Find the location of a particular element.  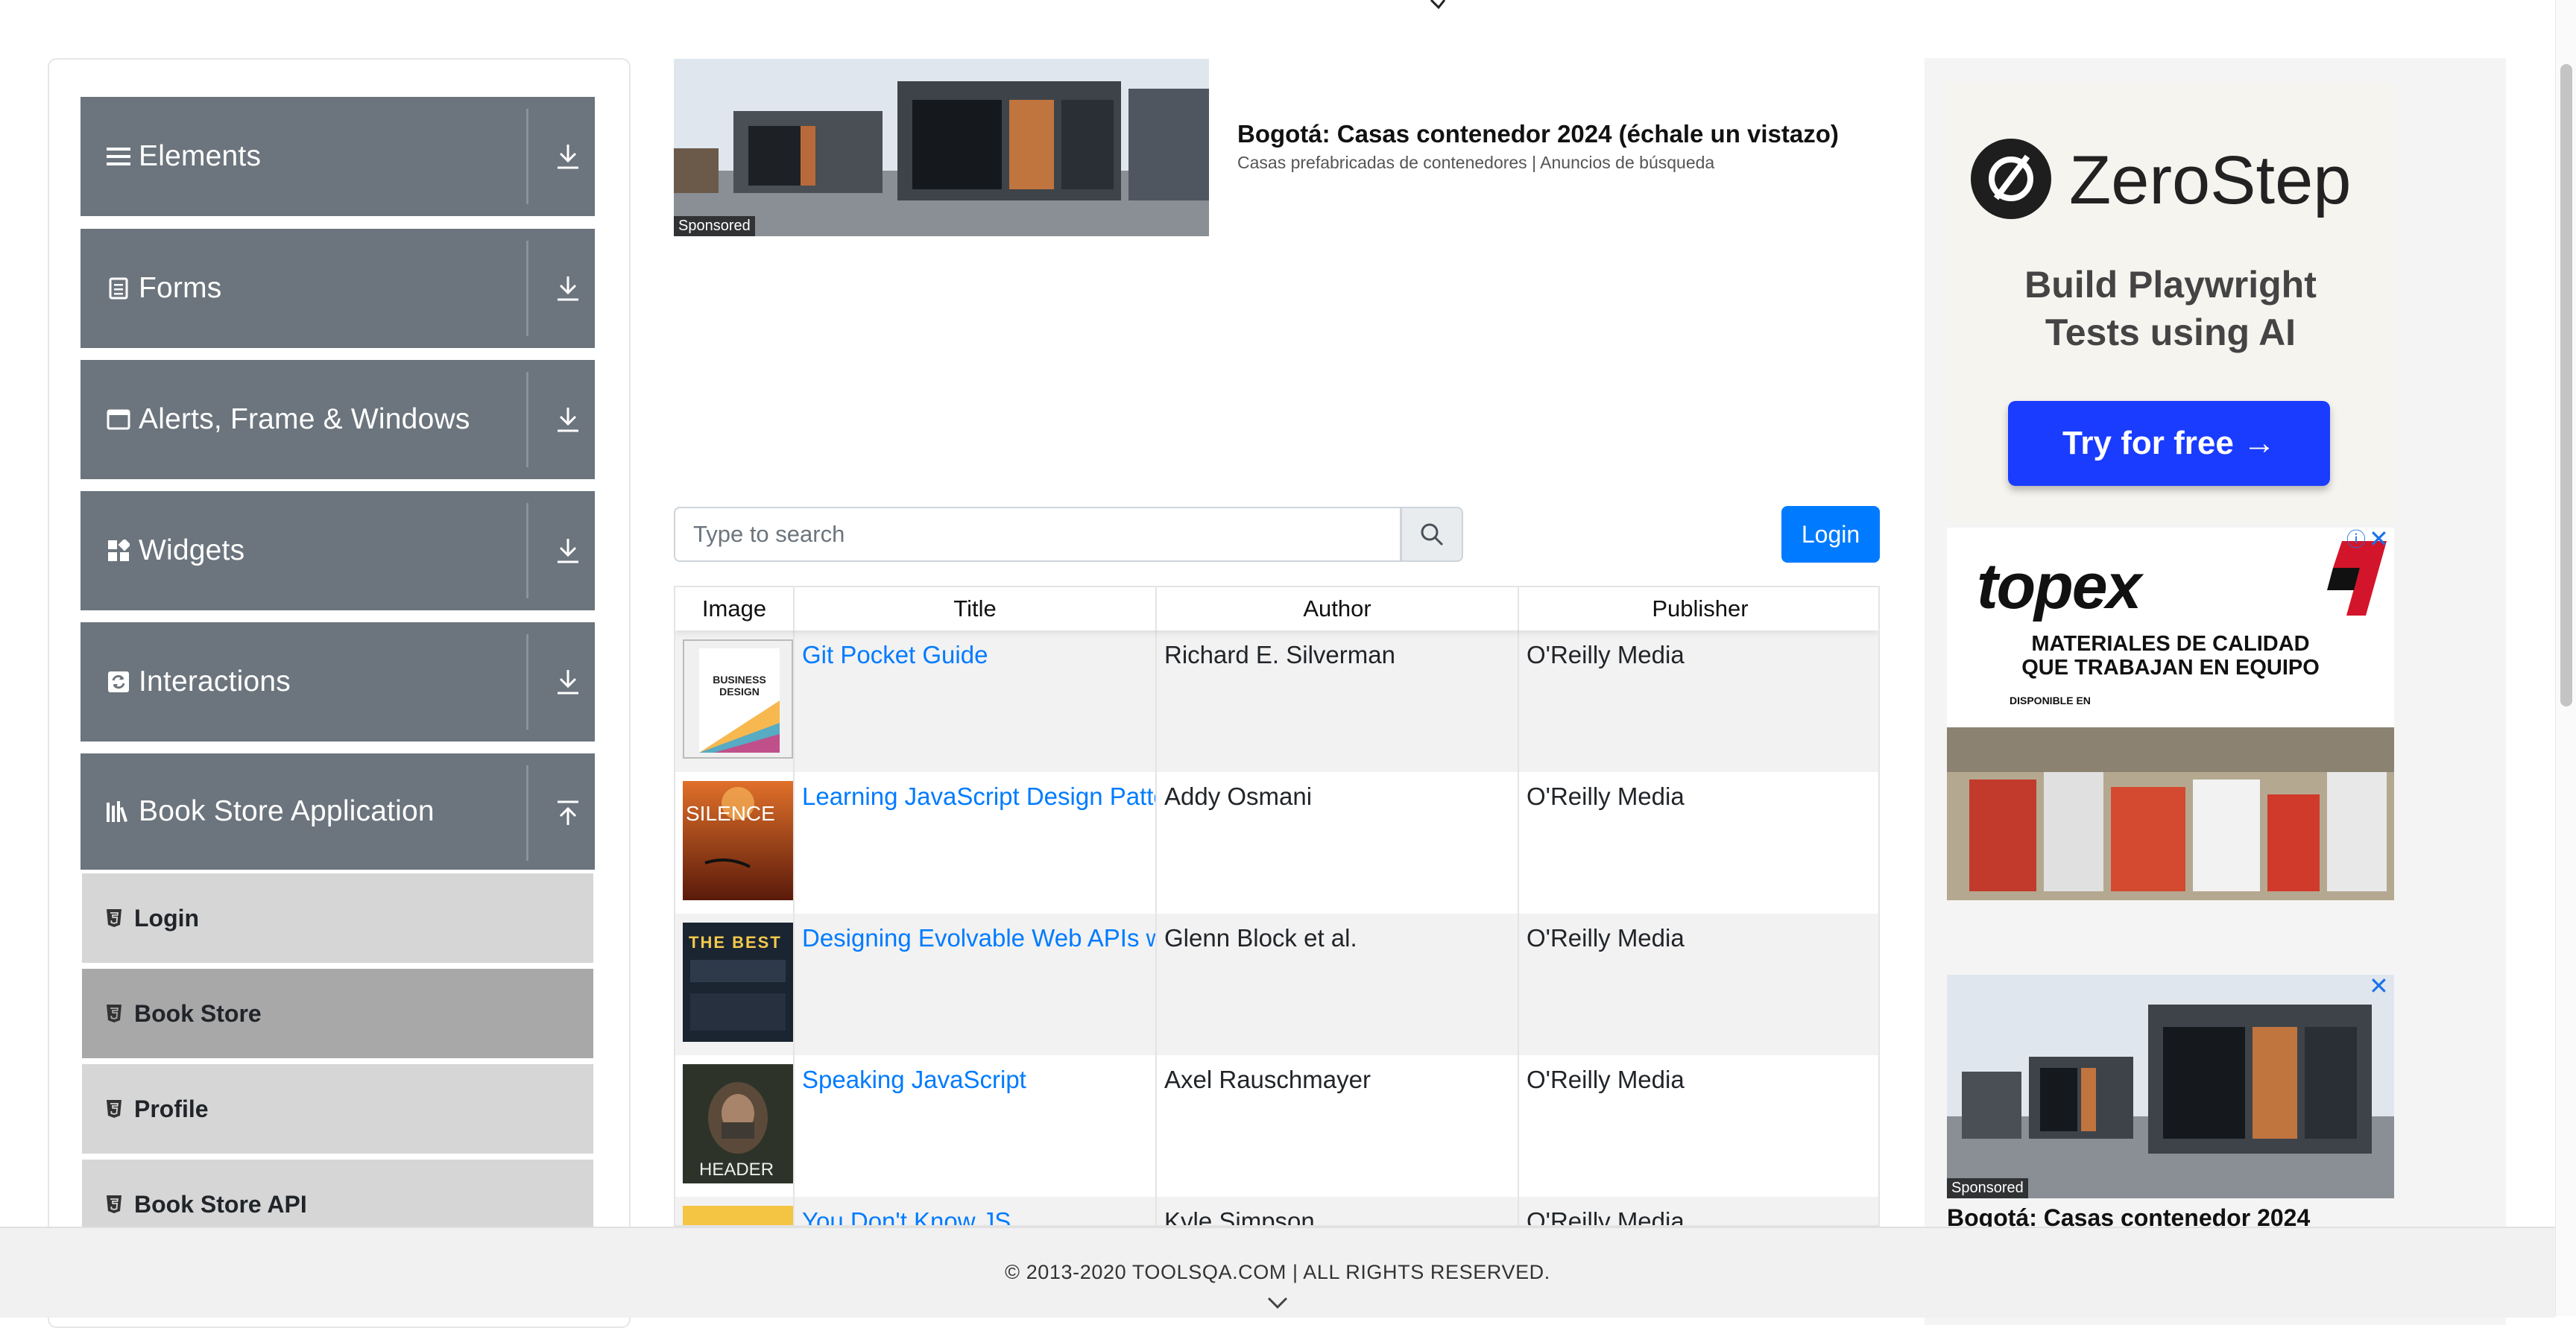

image-cell: SILENCE is located at coordinates (735, 843).